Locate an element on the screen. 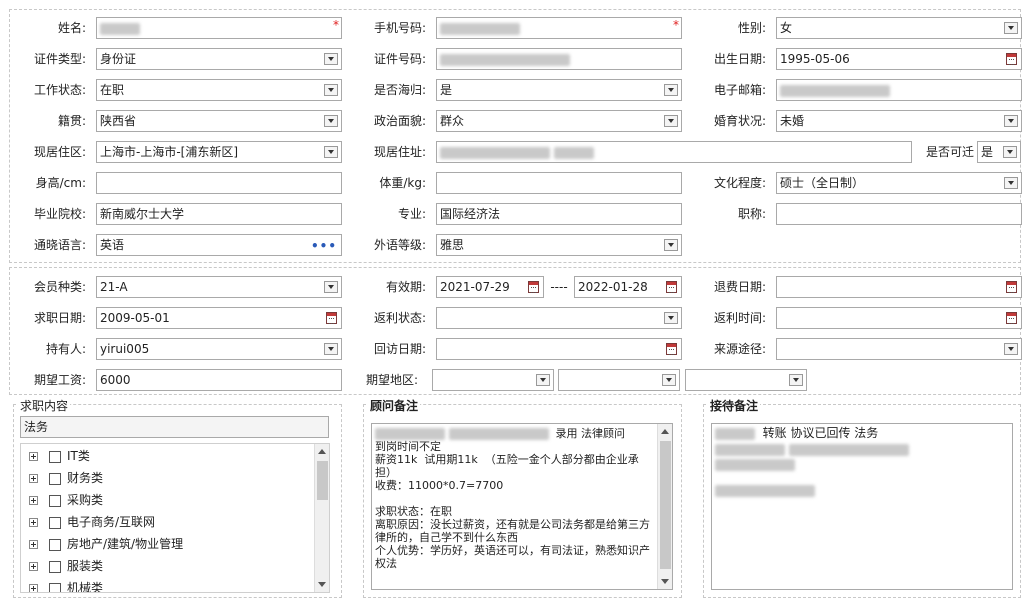 This screenshot has width=1023, height=601. valid-from-input: 2021-07-29 is located at coordinates (490, 287).